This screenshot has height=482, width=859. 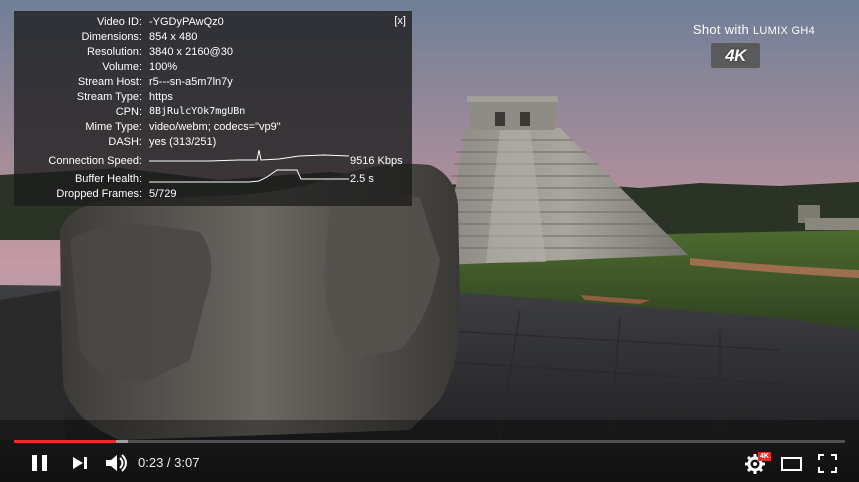 What do you see at coordinates (213, 194) in the screenshot?
I see `stat-row-dropped-frames: Dropped Frames: 5/729` at bounding box center [213, 194].